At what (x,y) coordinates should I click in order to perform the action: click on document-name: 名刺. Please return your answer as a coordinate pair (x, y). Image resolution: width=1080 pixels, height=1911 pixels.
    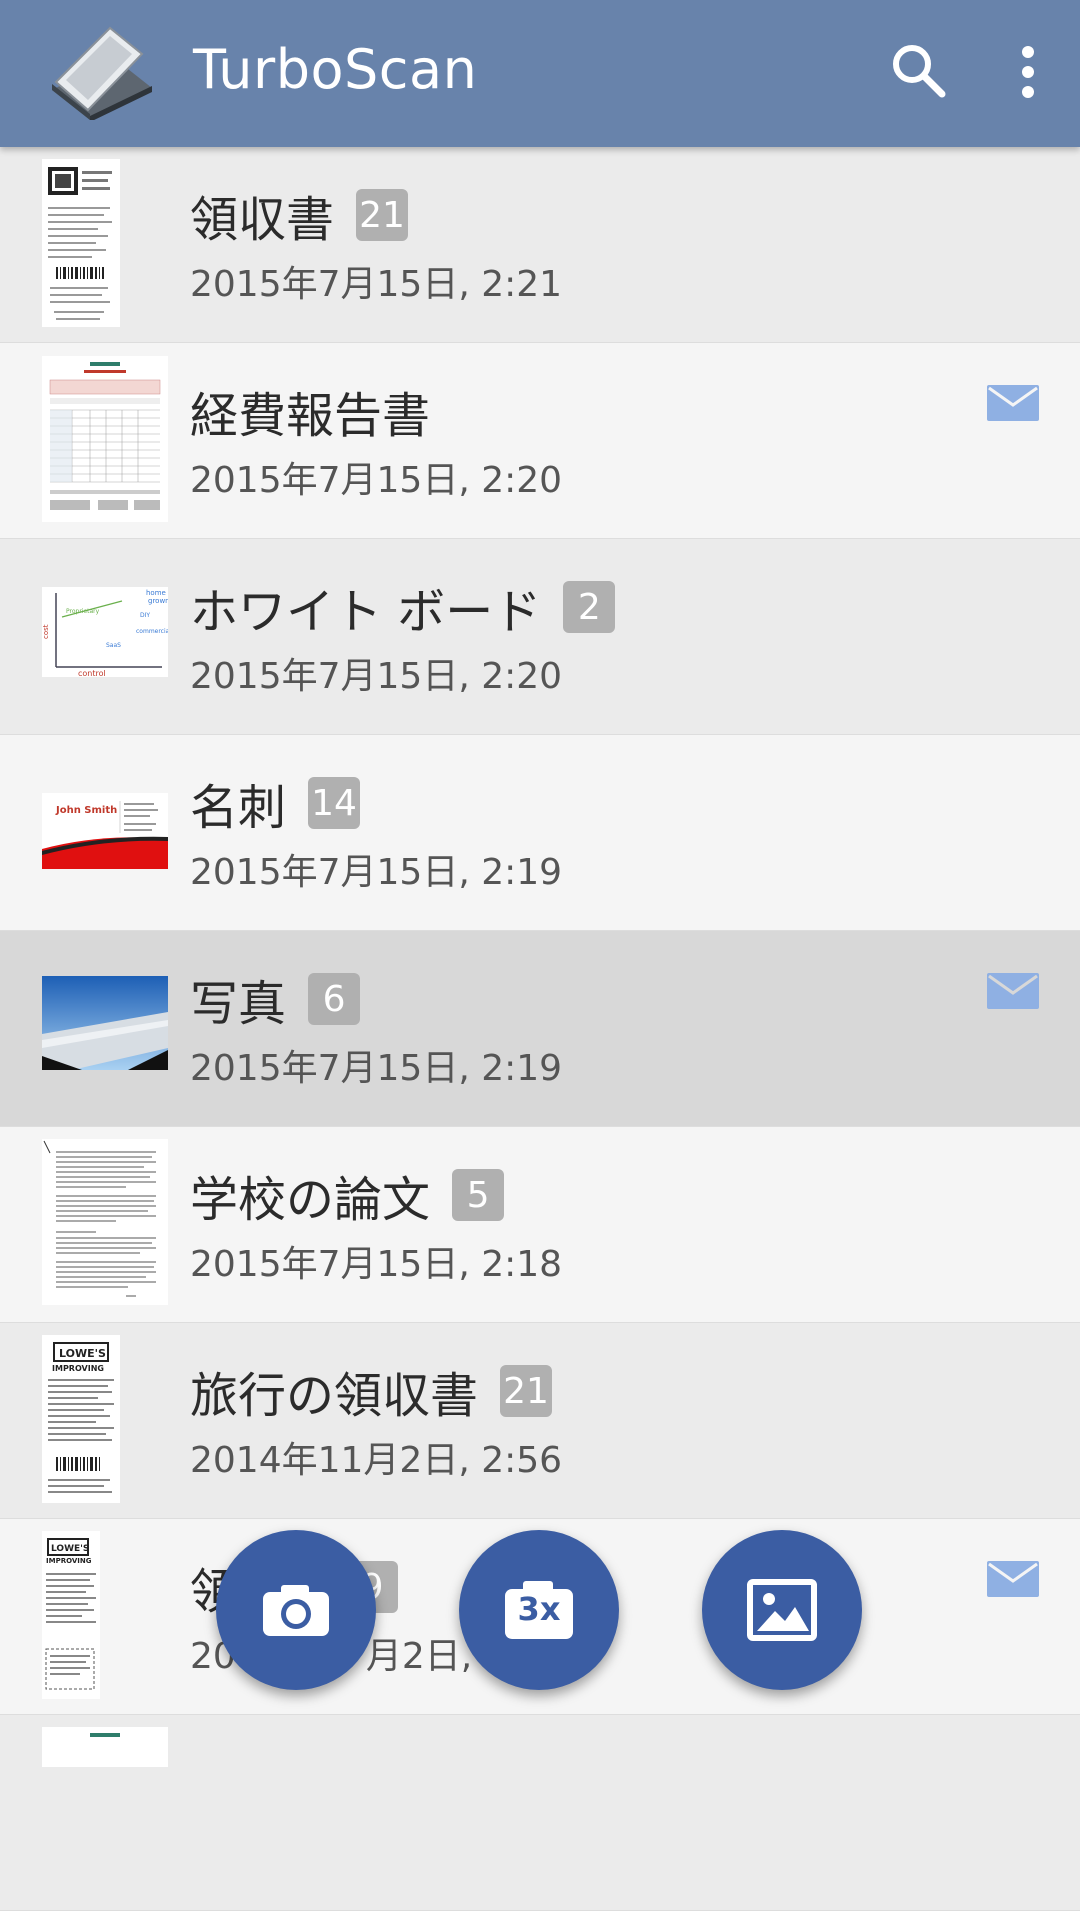
    Looking at the image, I should click on (238, 808).